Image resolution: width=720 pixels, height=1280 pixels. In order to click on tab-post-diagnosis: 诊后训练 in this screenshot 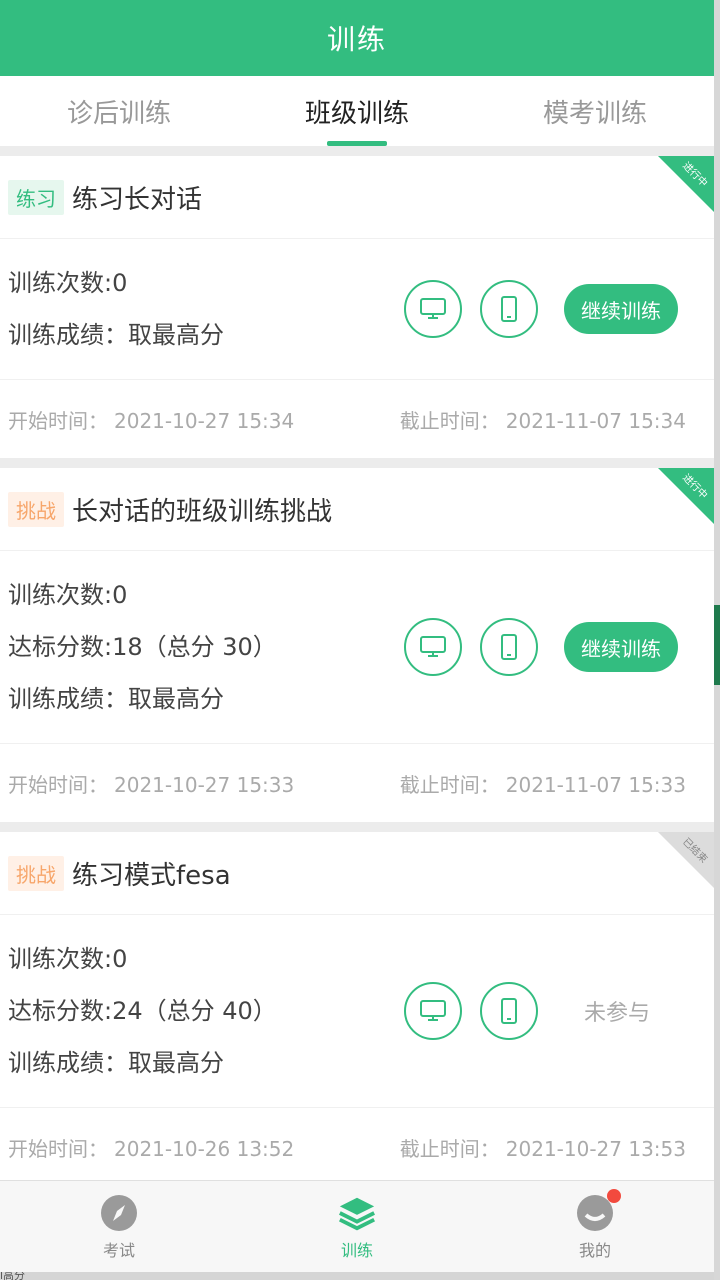, I will do `click(119, 111)`.